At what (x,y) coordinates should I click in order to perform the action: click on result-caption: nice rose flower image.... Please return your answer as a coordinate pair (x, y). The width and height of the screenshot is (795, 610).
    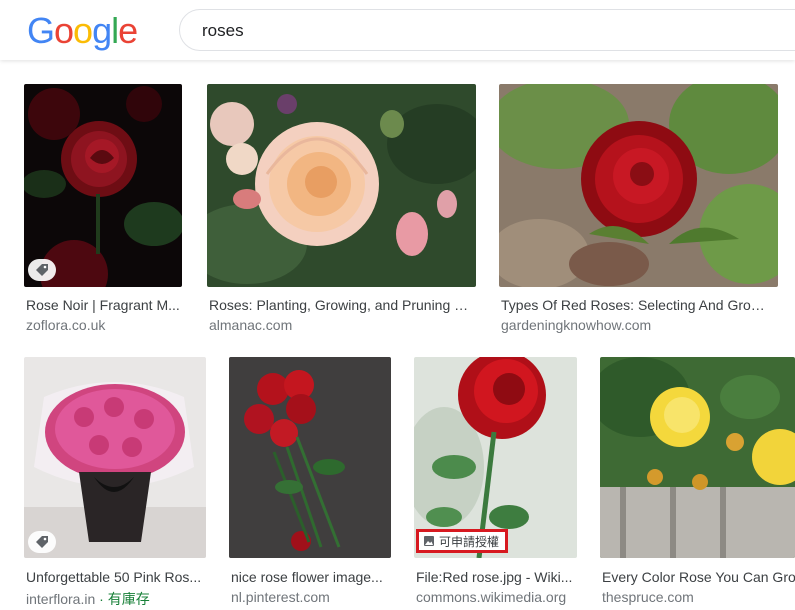
    Looking at the image, I should click on (310, 577).